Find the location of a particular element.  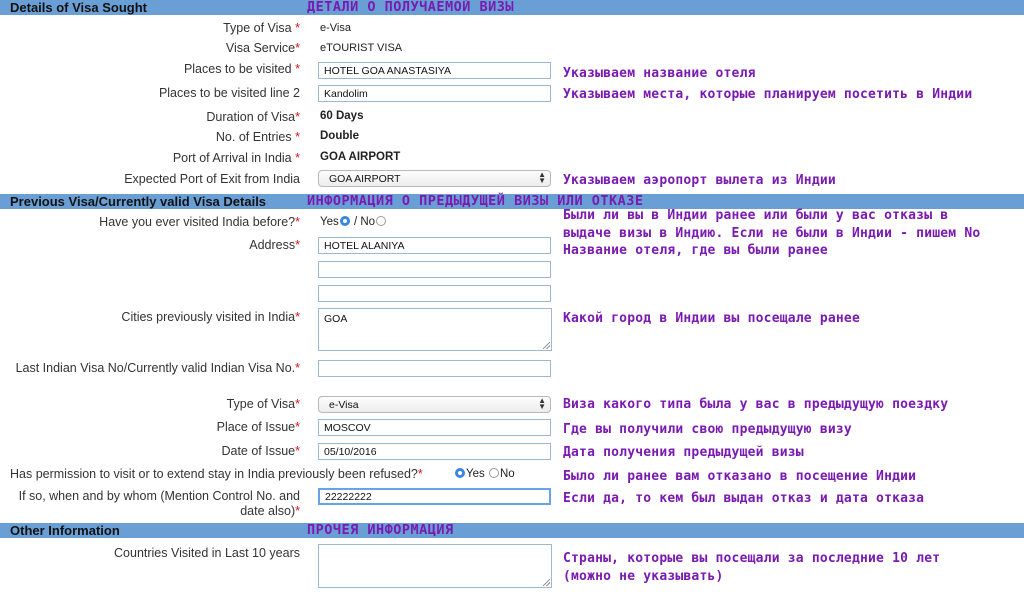

refused-no-radio is located at coordinates (493, 473).